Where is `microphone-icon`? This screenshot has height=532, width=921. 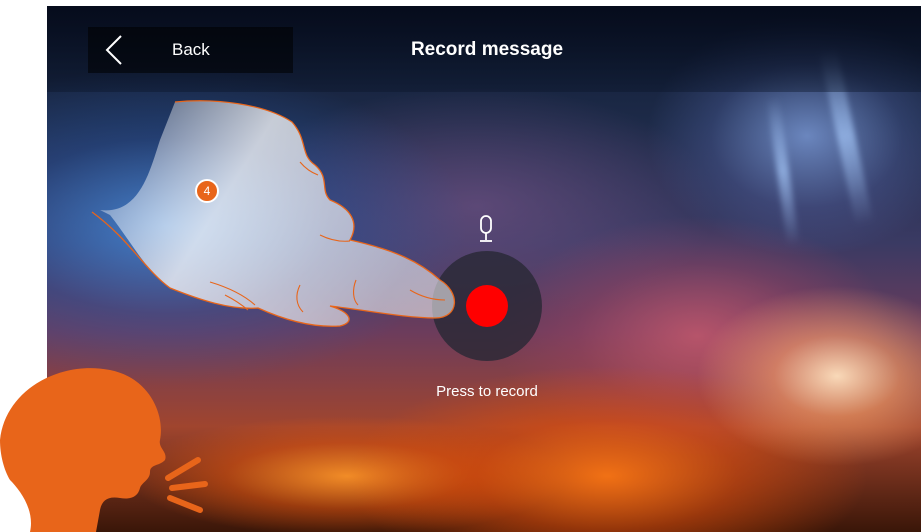
microphone-icon is located at coordinates (486, 228).